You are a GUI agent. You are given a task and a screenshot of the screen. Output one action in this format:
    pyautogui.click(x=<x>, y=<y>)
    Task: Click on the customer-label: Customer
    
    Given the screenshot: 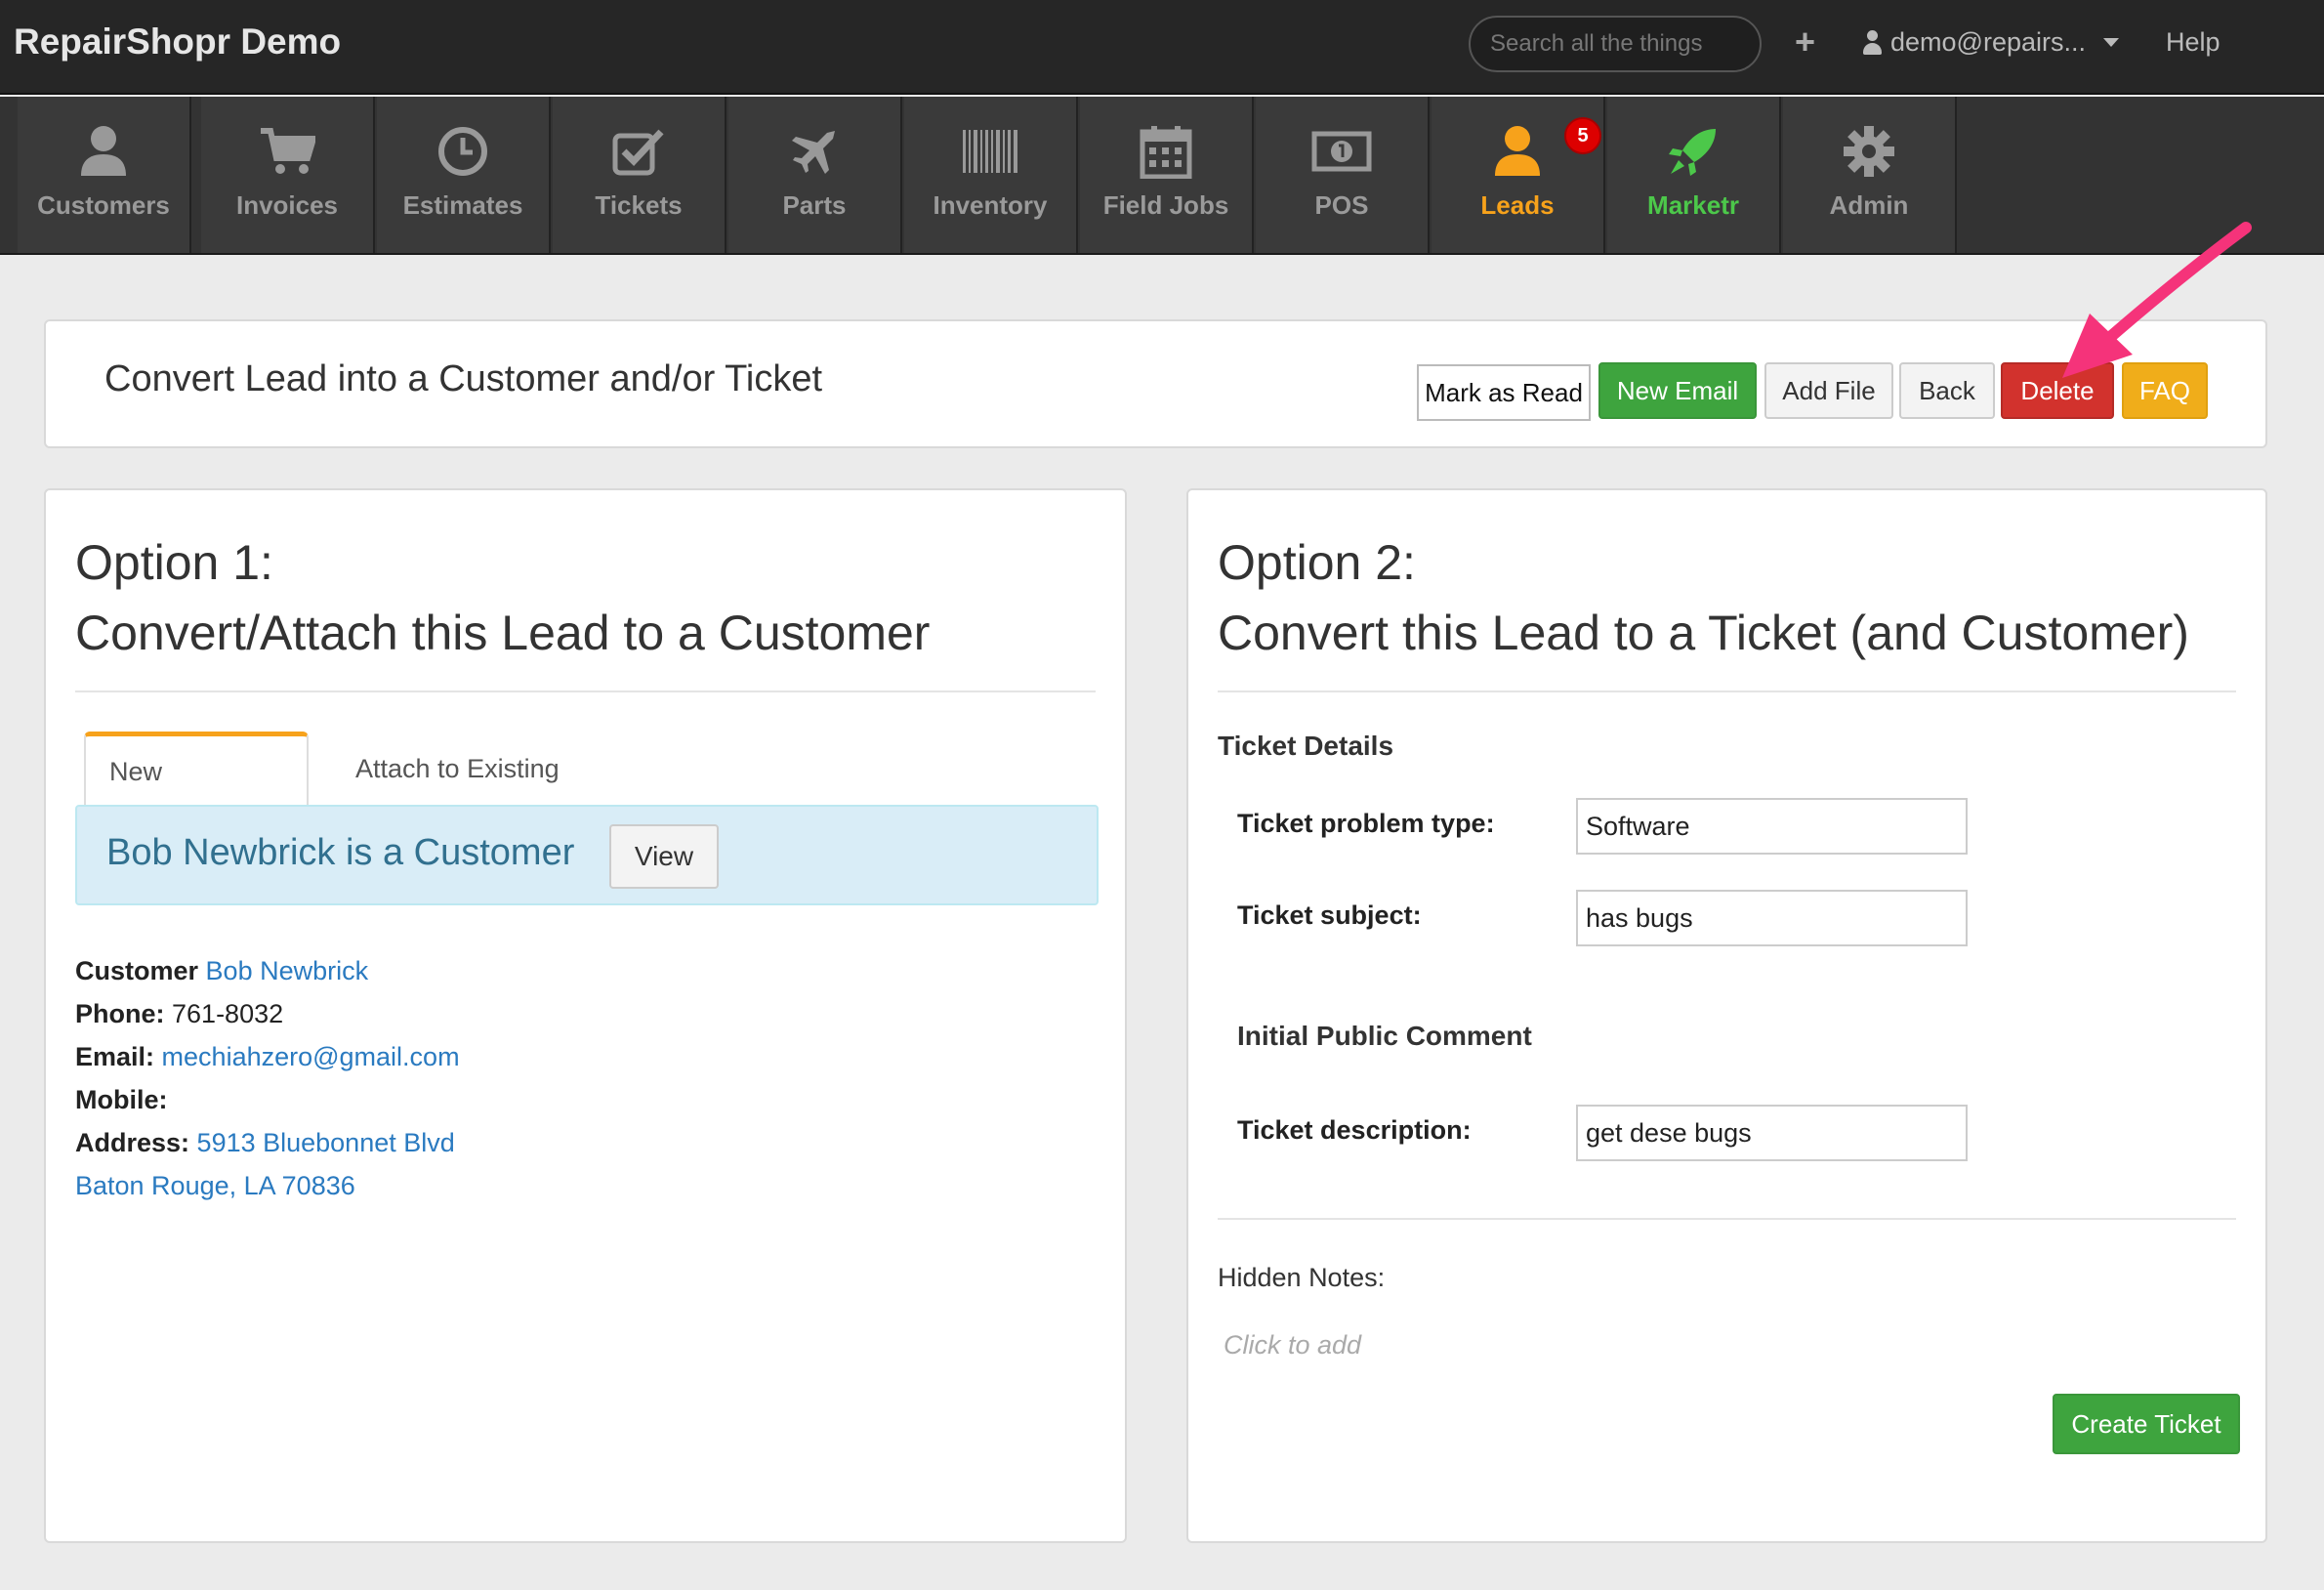 What is the action you would take?
    pyautogui.click(x=137, y=970)
    